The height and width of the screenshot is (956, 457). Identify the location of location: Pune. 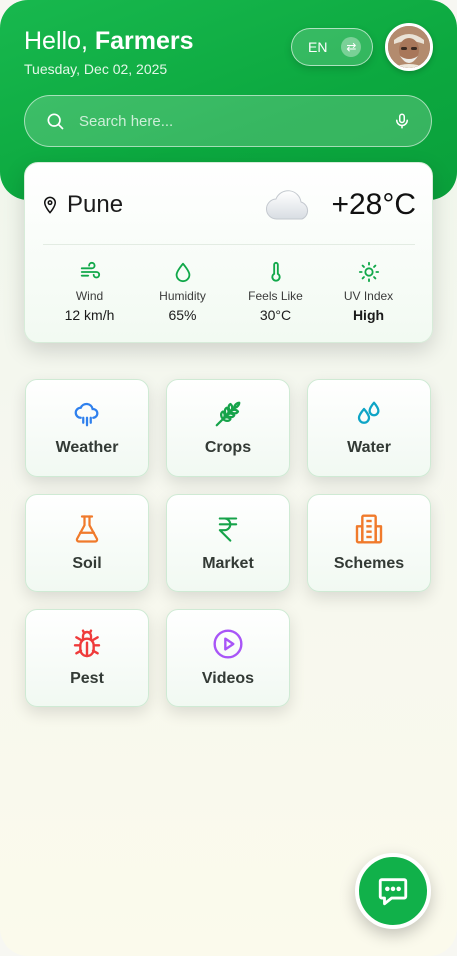
(83, 205).